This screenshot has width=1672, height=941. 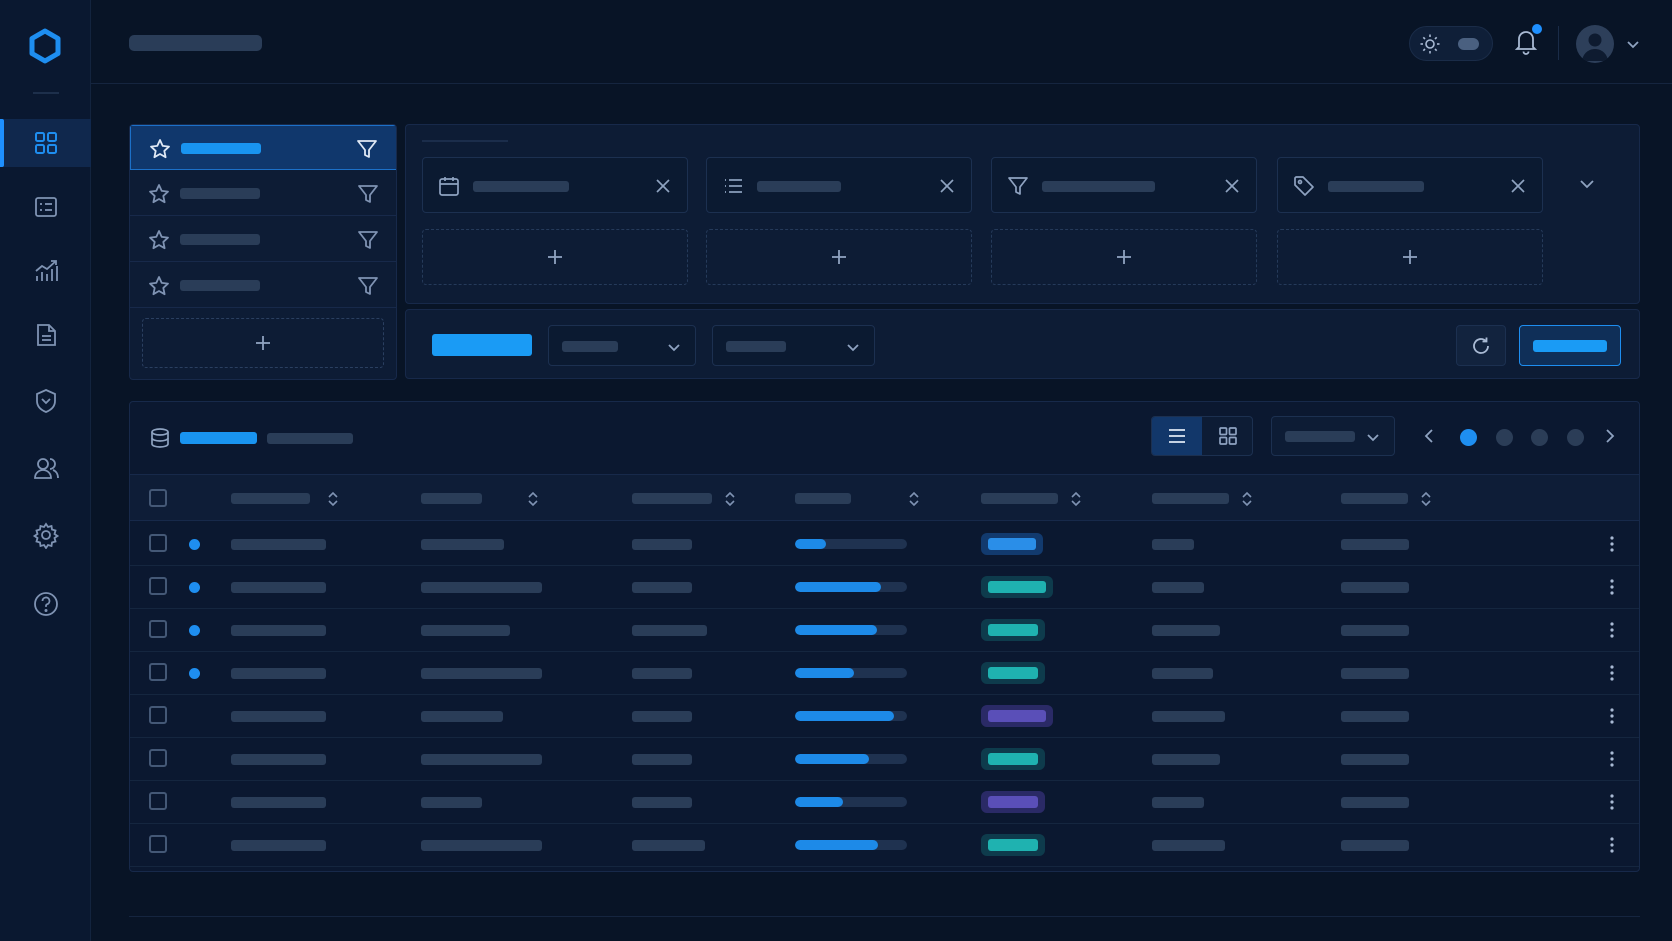 What do you see at coordinates (45, 468) in the screenshot?
I see `sidebar-item-users` at bounding box center [45, 468].